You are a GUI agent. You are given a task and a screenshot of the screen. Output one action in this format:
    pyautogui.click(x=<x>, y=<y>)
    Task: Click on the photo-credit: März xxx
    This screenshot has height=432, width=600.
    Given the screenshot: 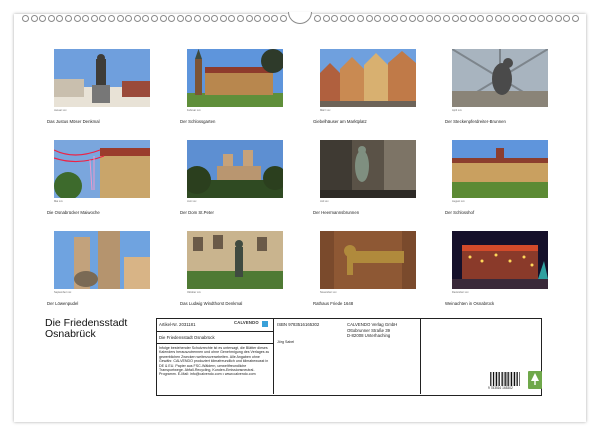 What is the action you would take?
    pyautogui.click(x=325, y=110)
    